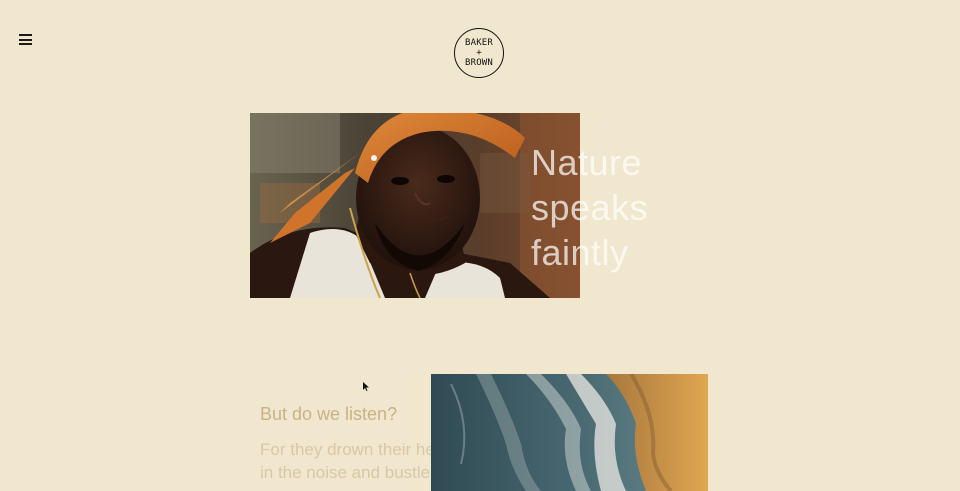 This screenshot has width=960, height=491. What do you see at coordinates (590, 207) in the screenshot?
I see `hero-headline-line-2: speaks` at bounding box center [590, 207].